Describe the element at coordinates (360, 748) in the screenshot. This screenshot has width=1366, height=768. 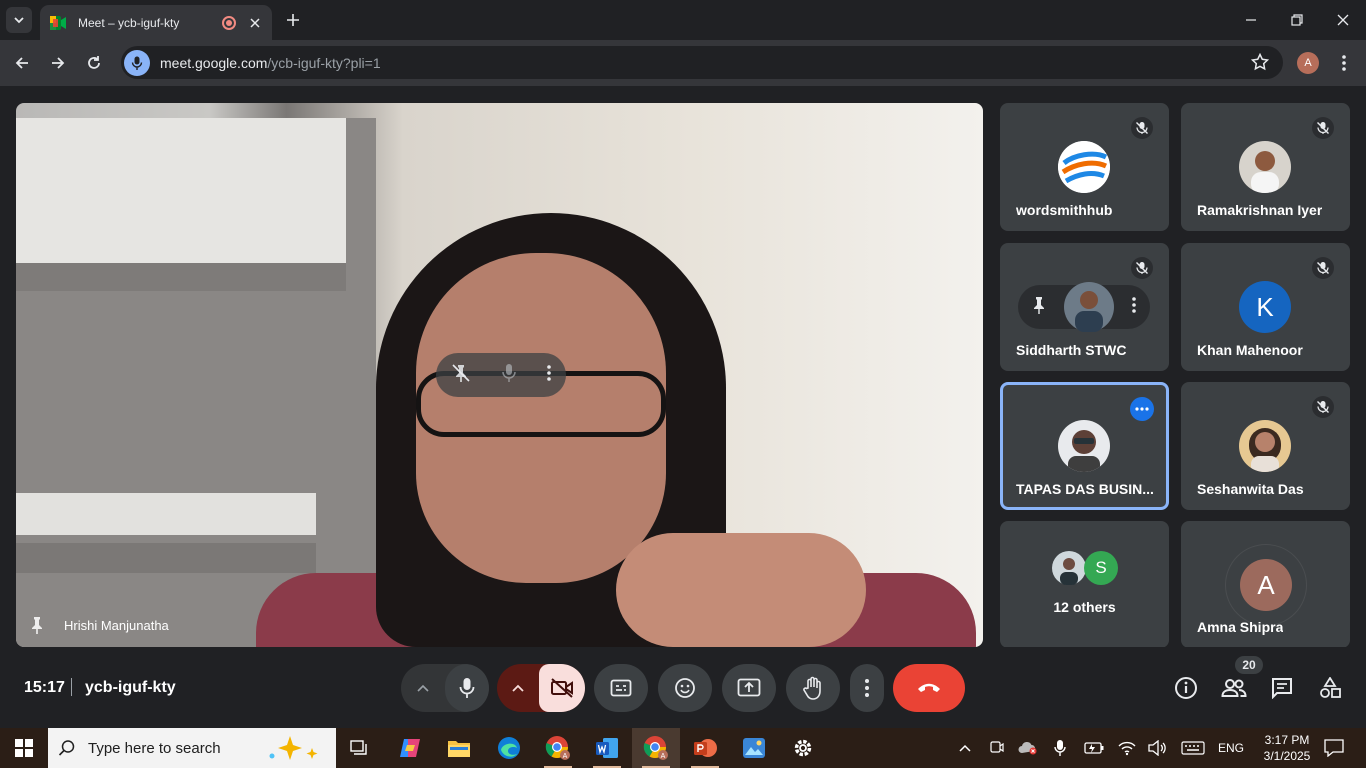
I see `task-view-button` at that location.